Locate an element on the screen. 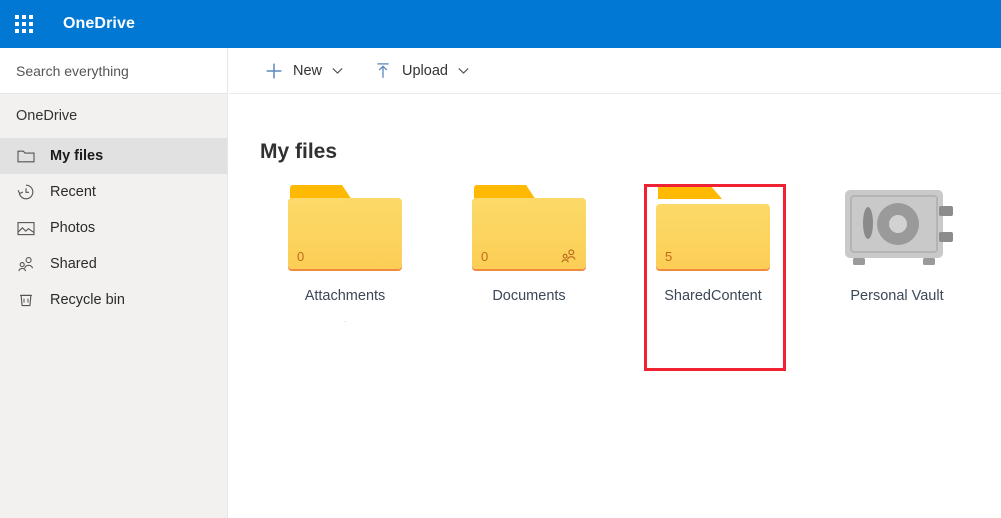 The image size is (1001, 518). waffle-grid-icon is located at coordinates (24, 24).